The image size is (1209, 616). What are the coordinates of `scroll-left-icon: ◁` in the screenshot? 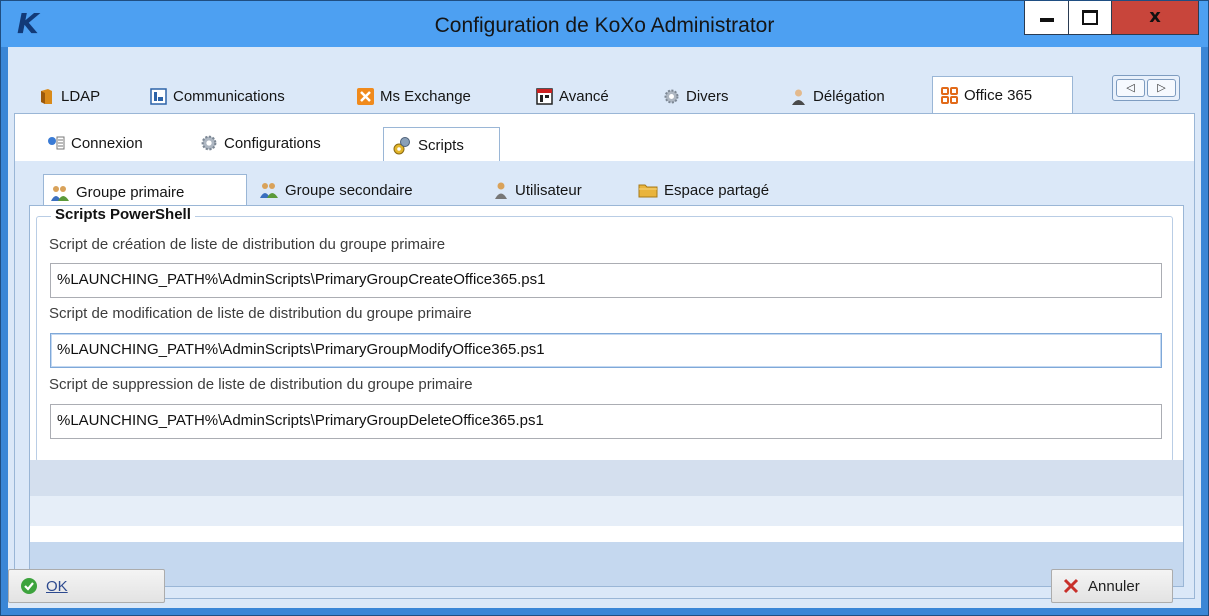 It's located at (1130, 88).